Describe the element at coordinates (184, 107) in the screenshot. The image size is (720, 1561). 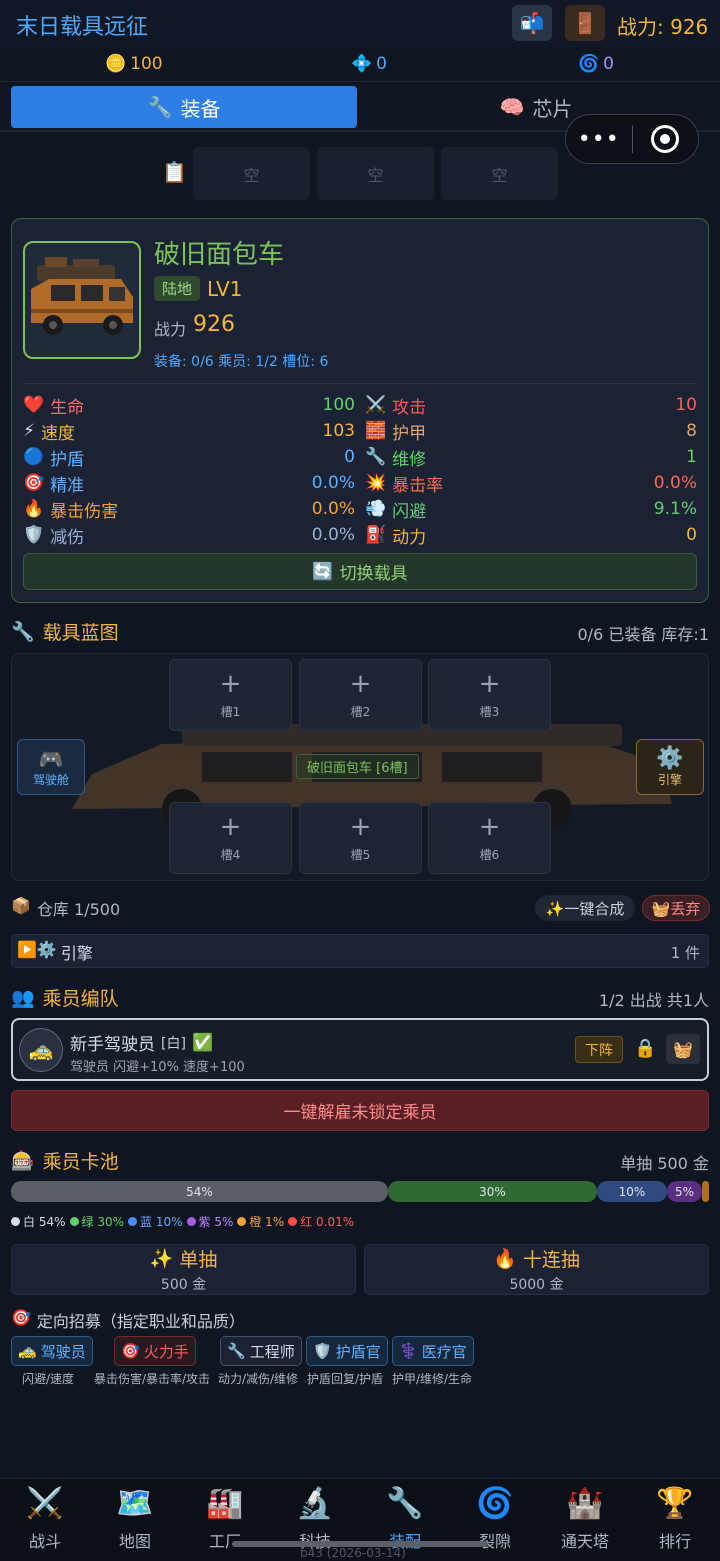
I see `tab-equipment: 🔧 装备` at that location.